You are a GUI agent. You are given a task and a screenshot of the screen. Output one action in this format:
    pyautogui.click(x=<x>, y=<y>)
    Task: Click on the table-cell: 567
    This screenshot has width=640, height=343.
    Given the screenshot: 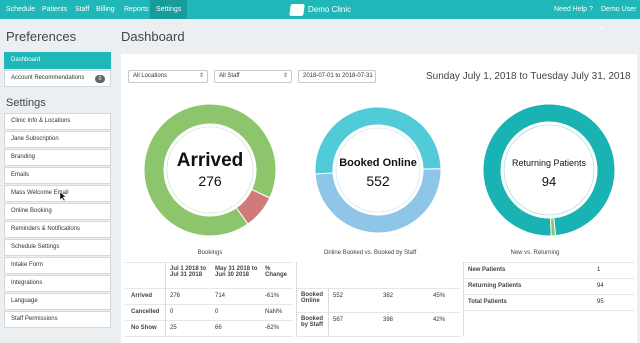 What is the action you would take?
    pyautogui.click(x=338, y=320)
    